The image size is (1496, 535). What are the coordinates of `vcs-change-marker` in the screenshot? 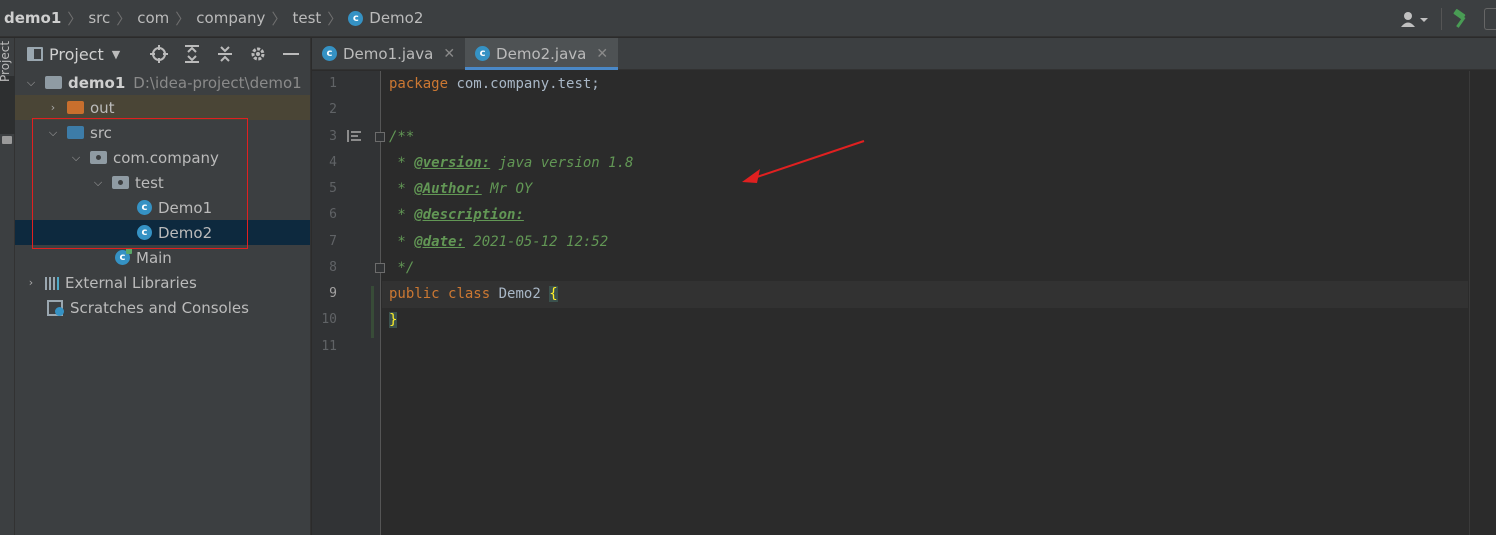 It's located at (372, 312).